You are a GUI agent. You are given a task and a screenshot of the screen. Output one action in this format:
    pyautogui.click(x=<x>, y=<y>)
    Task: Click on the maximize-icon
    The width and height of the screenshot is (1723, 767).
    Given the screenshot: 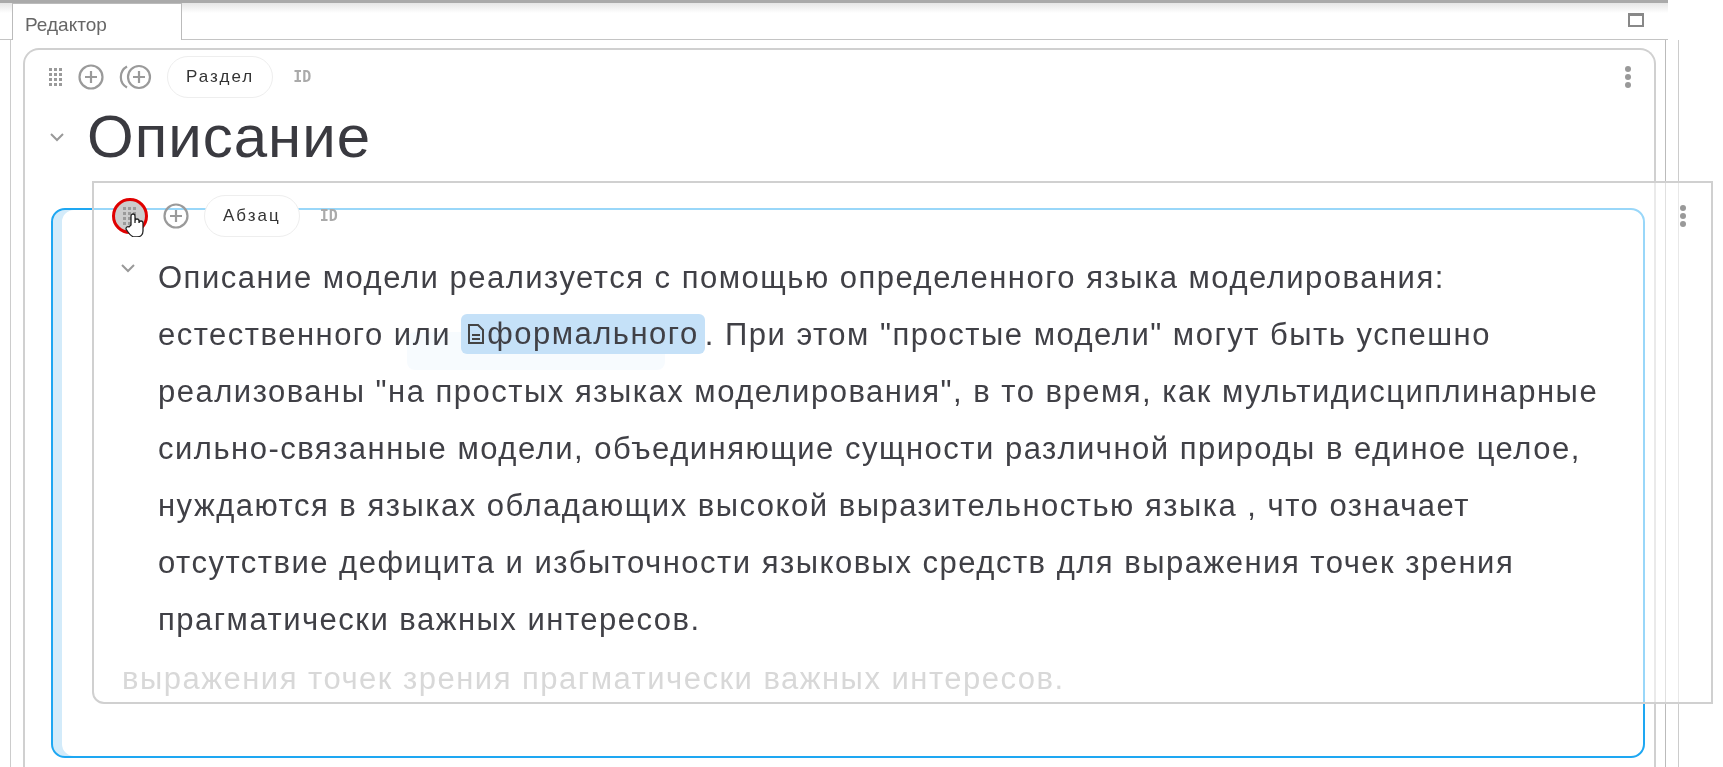 What is the action you would take?
    pyautogui.click(x=1636, y=20)
    